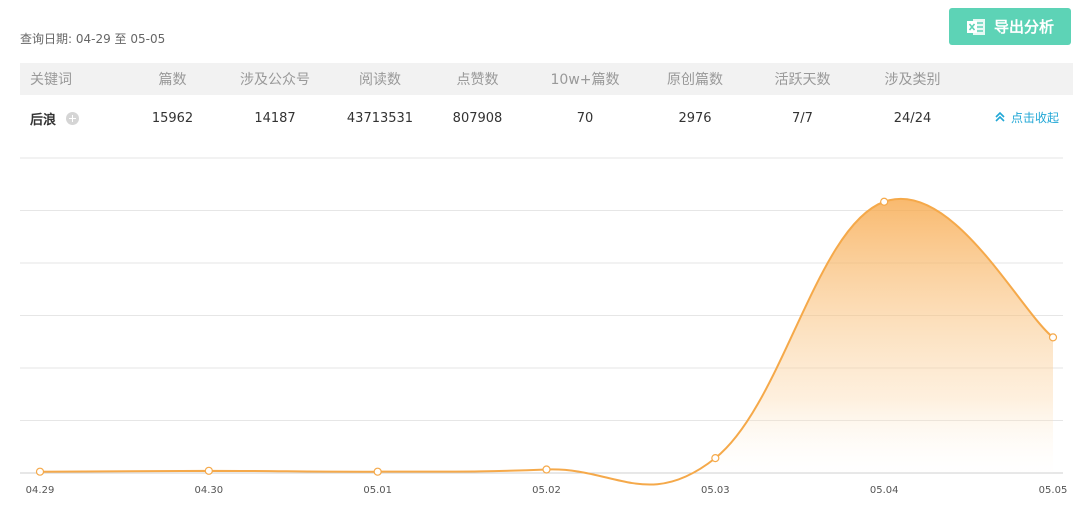 The width and height of the screenshot is (1080, 527). I want to click on column-header-accounts: 涉及公众号, so click(275, 80).